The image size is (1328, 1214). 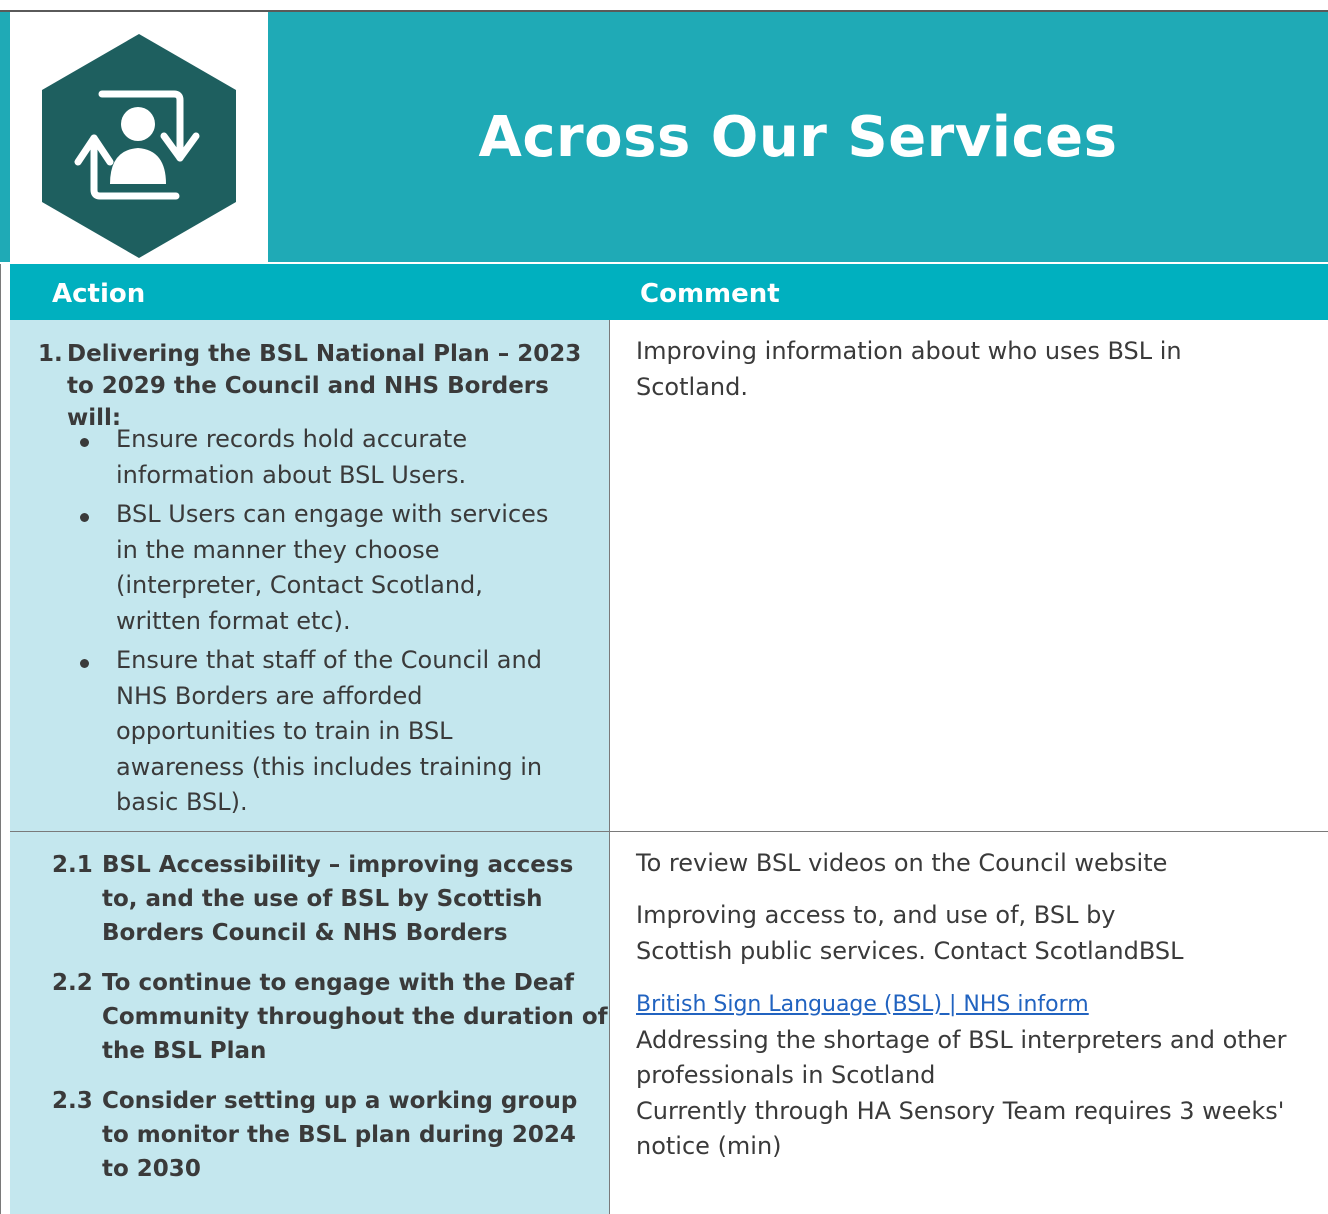 What do you see at coordinates (99, 294) in the screenshot?
I see `column-header-action: Action` at bounding box center [99, 294].